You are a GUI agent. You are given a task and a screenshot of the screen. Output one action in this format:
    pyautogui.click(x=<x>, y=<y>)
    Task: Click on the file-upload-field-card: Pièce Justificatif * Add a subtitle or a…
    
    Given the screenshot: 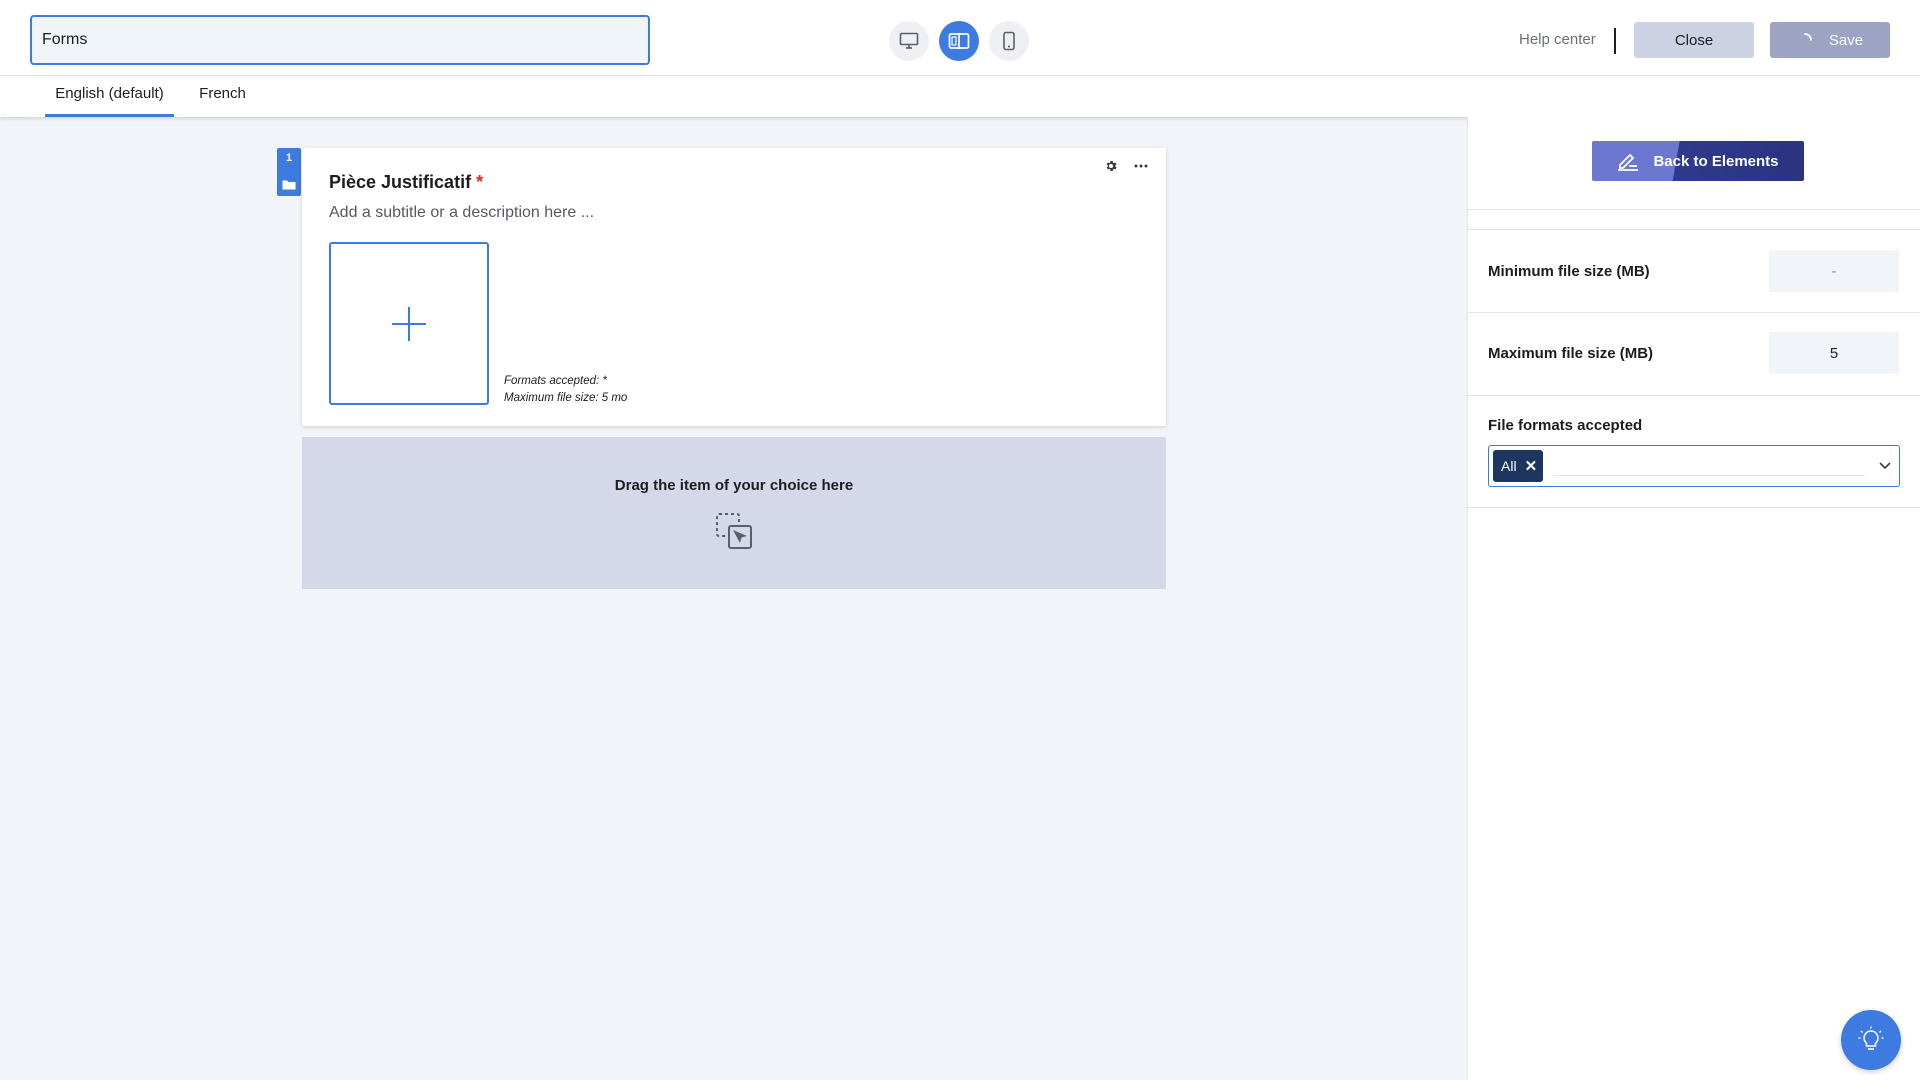 What is the action you would take?
    pyautogui.click(x=734, y=287)
    